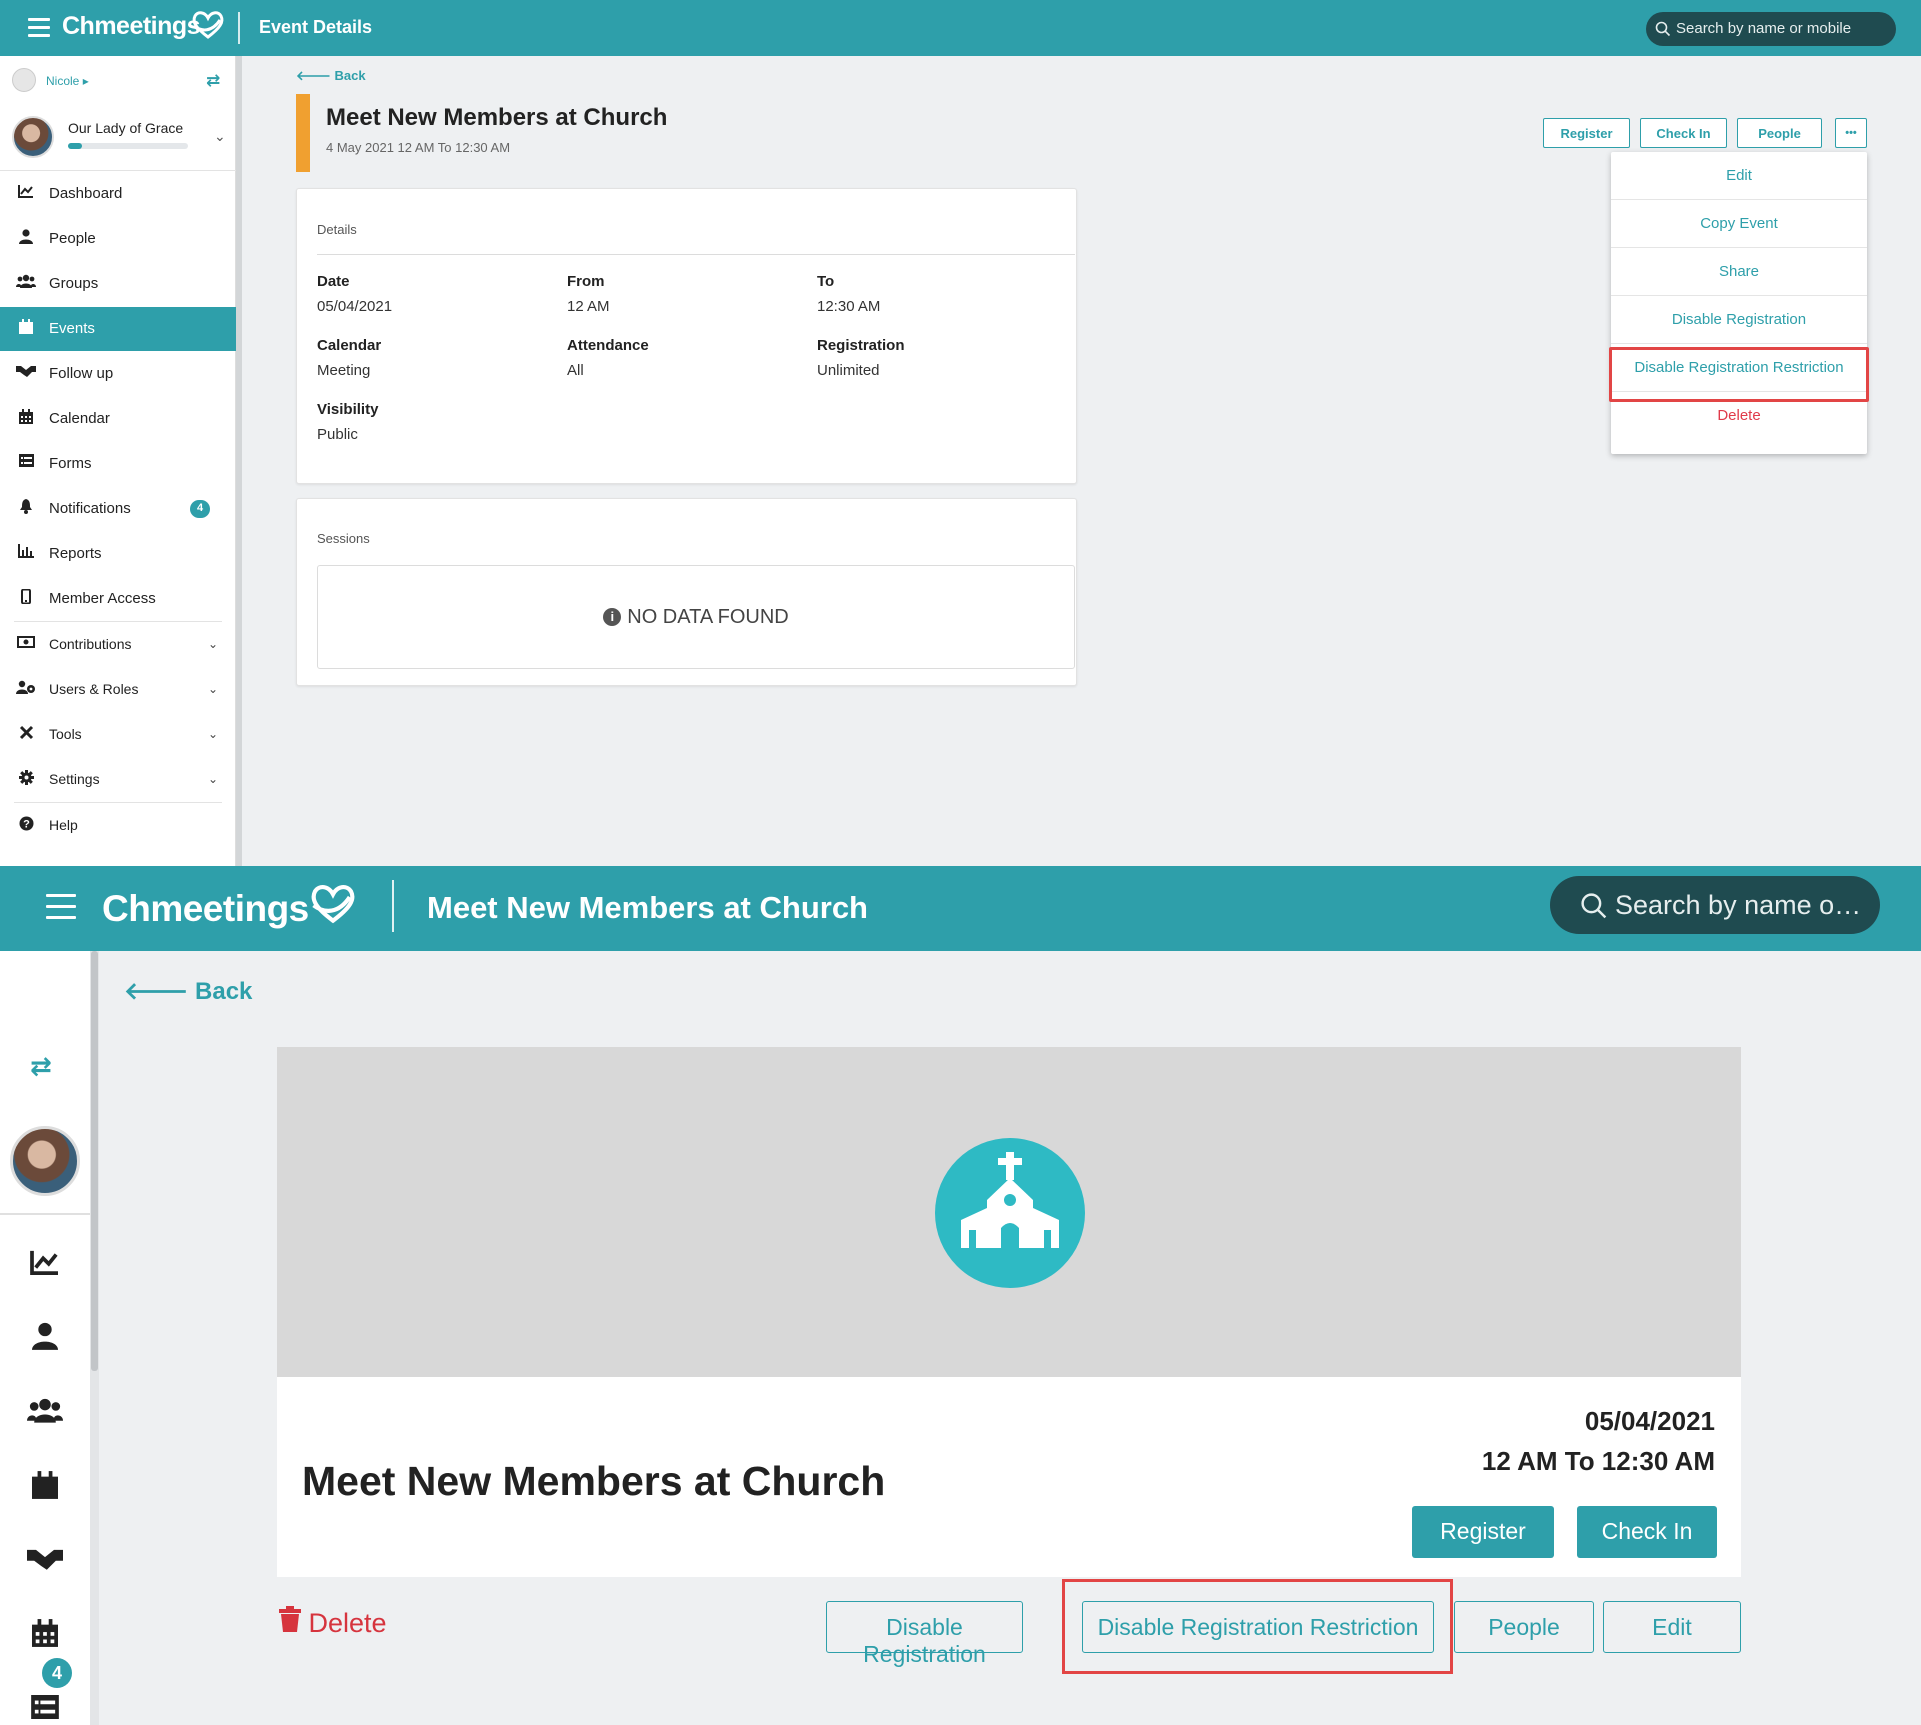  What do you see at coordinates (1739, 176) in the screenshot?
I see `menu-edit: Edit` at bounding box center [1739, 176].